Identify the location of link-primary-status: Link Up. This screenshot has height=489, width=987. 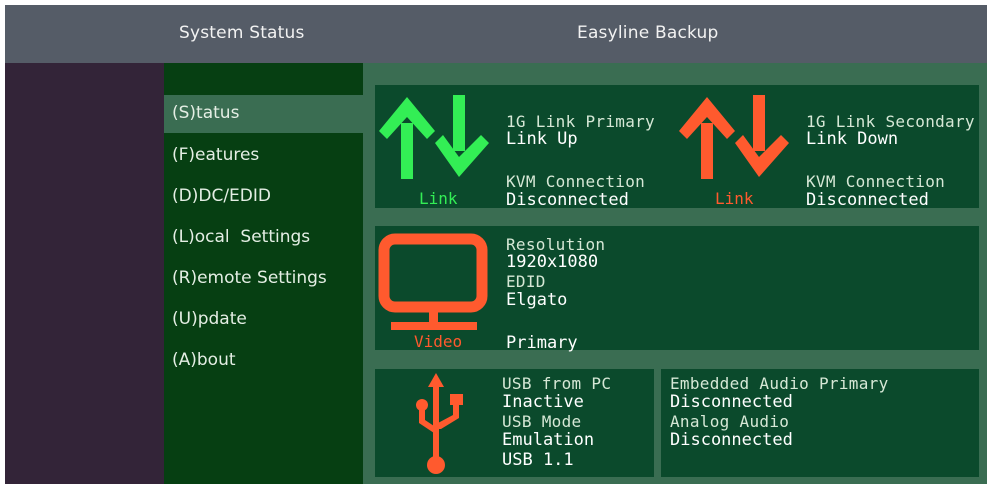
(542, 139).